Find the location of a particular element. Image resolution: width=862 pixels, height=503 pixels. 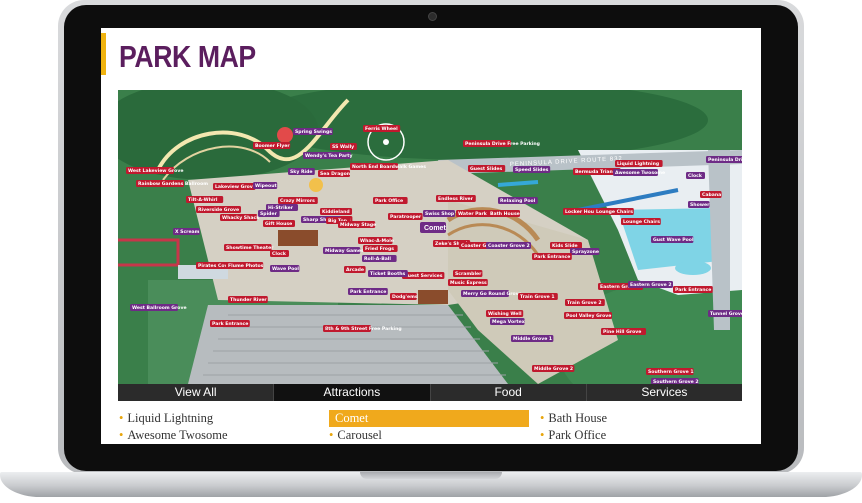

map-label-tag: 8th & 9th Street Free Parking is located at coordinates (362, 328).